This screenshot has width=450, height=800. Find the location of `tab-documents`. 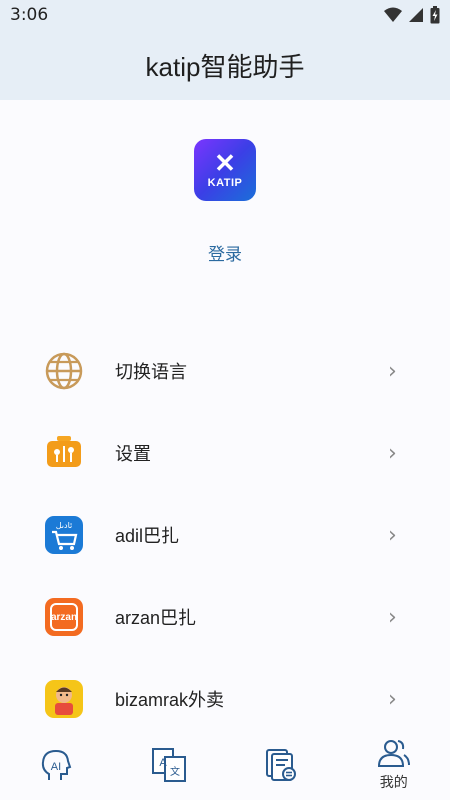

tab-documents is located at coordinates (281, 765).